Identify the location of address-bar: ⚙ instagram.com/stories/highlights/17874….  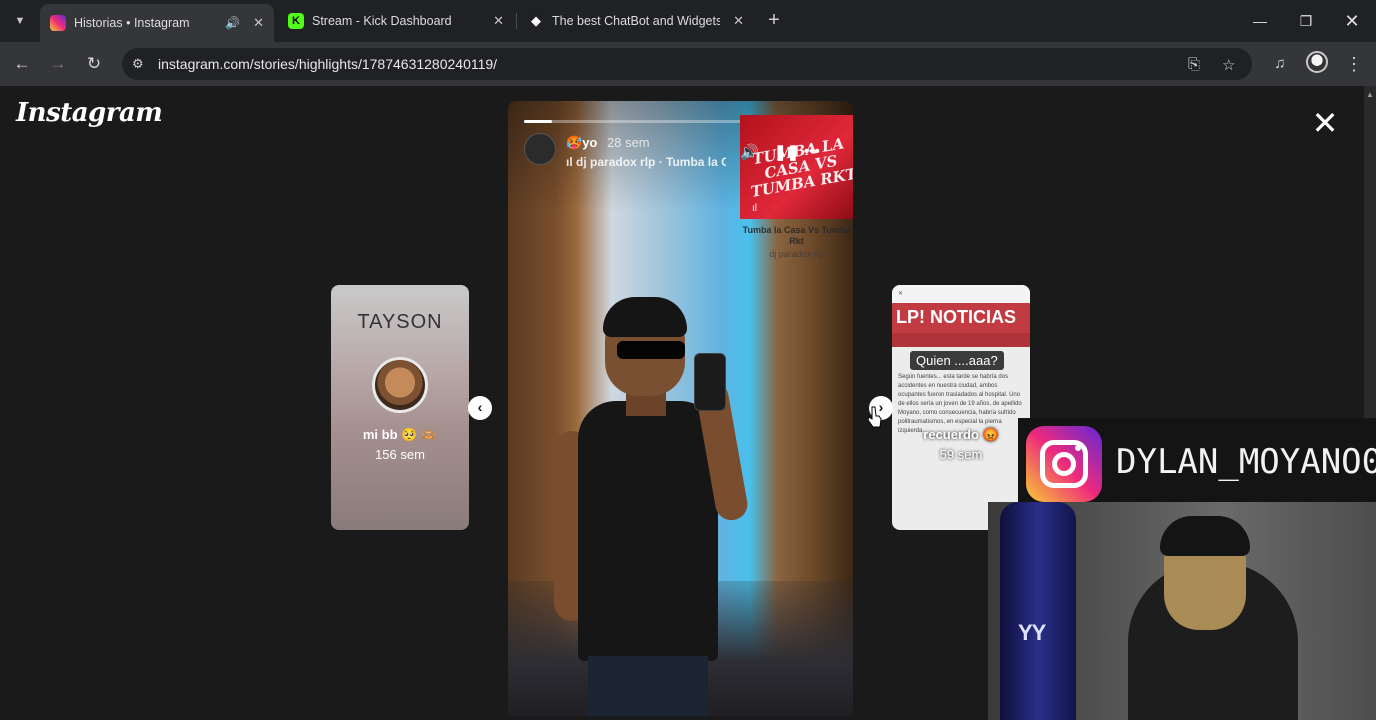
(687, 64).